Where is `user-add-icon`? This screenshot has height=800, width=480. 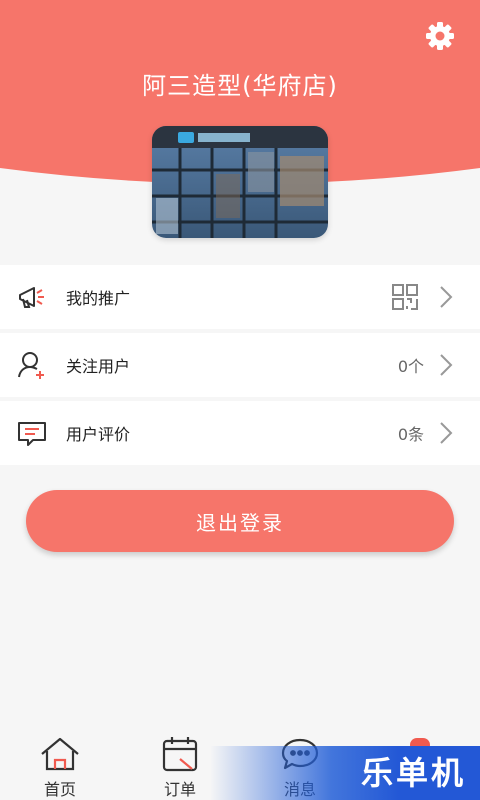 user-add-icon is located at coordinates (32, 365).